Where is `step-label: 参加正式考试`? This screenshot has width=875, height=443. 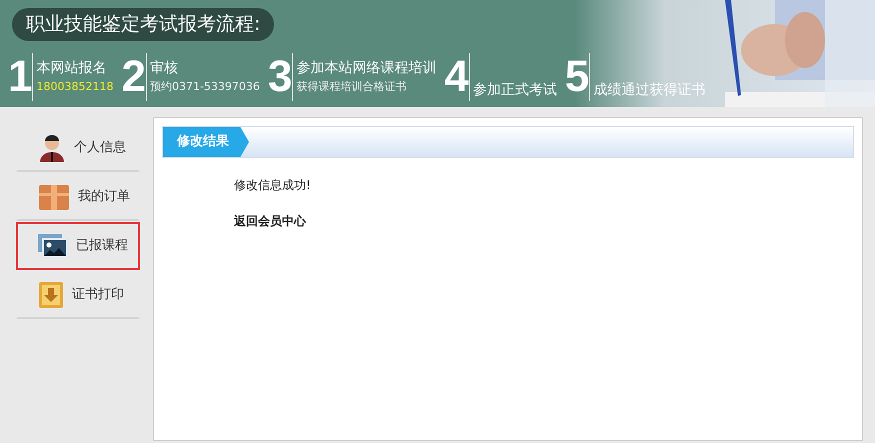
step-label: 参加正式考试 is located at coordinates (514, 90).